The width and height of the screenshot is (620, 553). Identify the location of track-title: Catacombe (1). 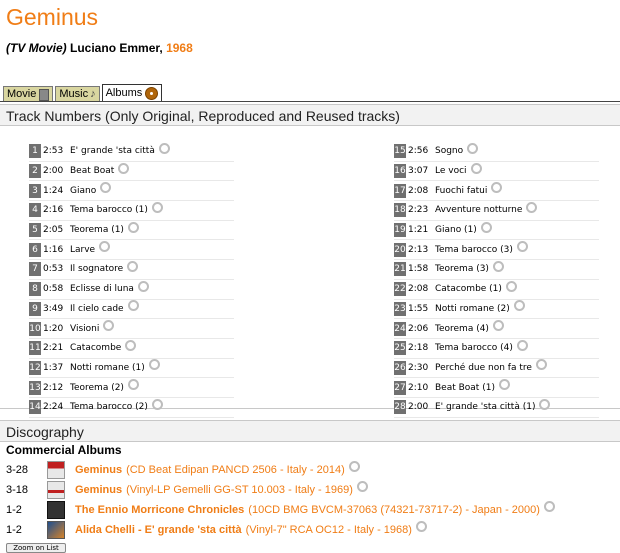
(468, 289).